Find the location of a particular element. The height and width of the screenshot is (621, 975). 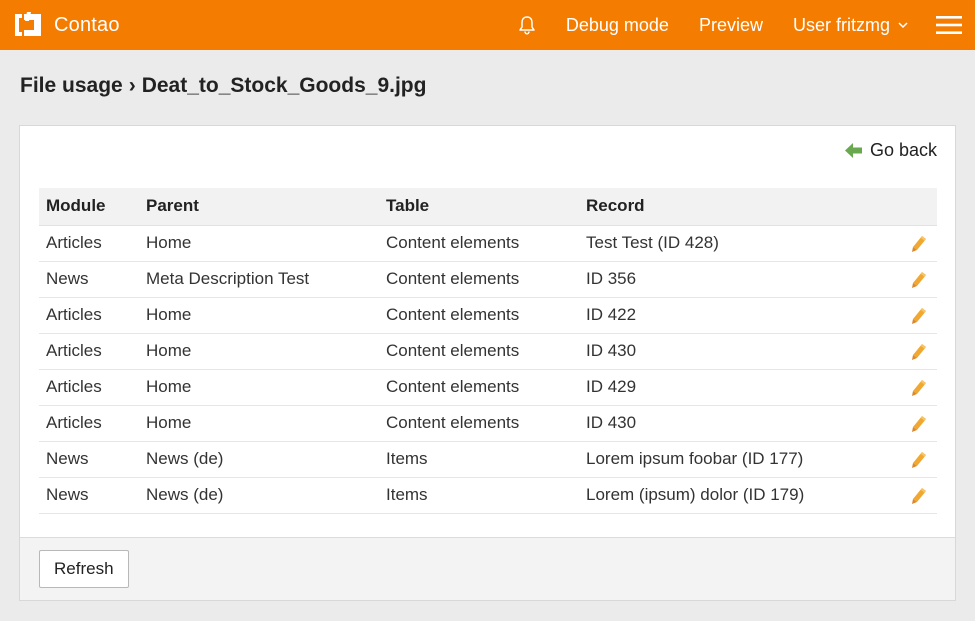

brand-link: Contao is located at coordinates (66, 25).